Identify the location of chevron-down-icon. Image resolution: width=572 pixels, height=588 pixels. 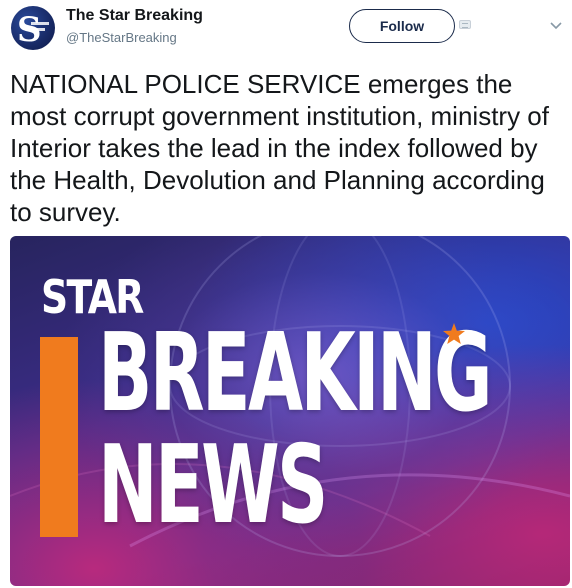
(556, 26).